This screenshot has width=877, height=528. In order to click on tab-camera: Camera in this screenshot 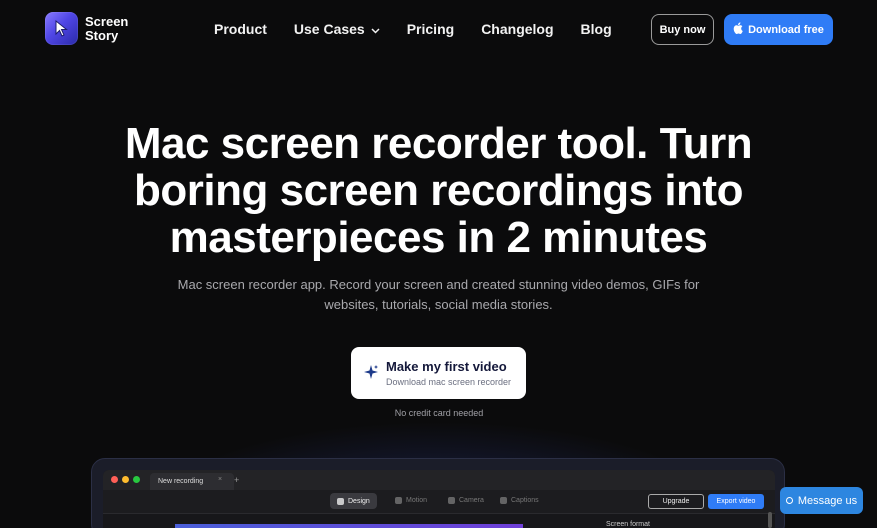, I will do `click(466, 500)`.